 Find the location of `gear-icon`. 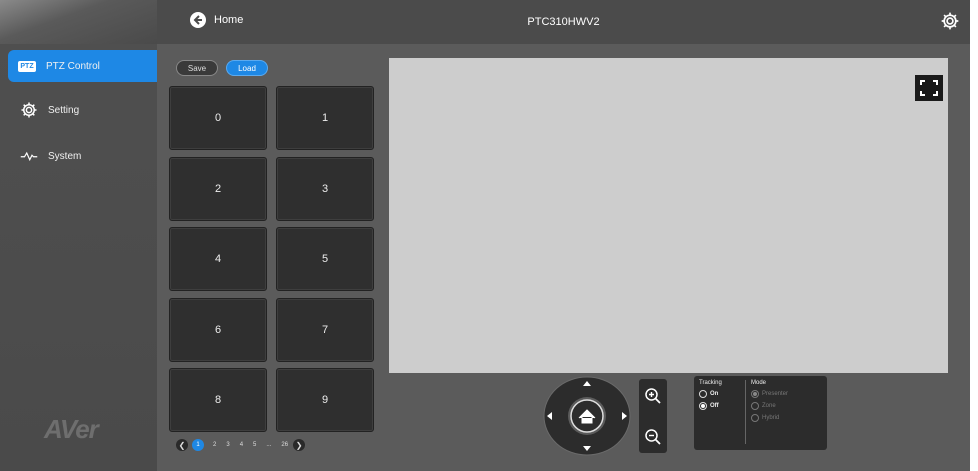

gear-icon is located at coordinates (29, 110).